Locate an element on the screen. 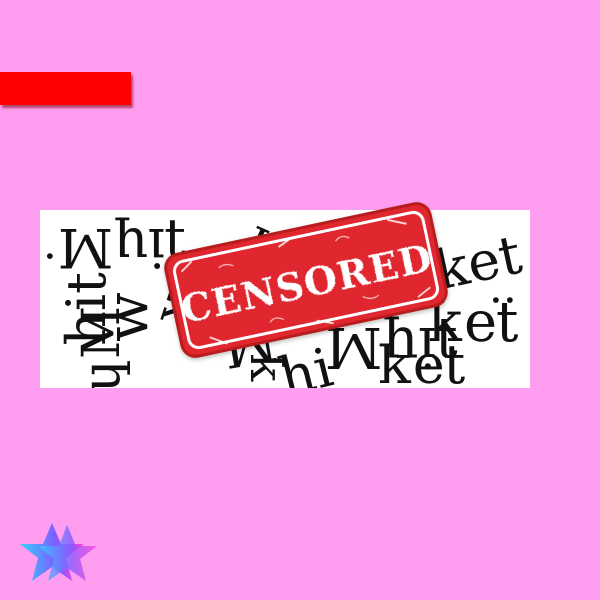 The image size is (600, 600). star-icon is located at coordinates (58, 558).